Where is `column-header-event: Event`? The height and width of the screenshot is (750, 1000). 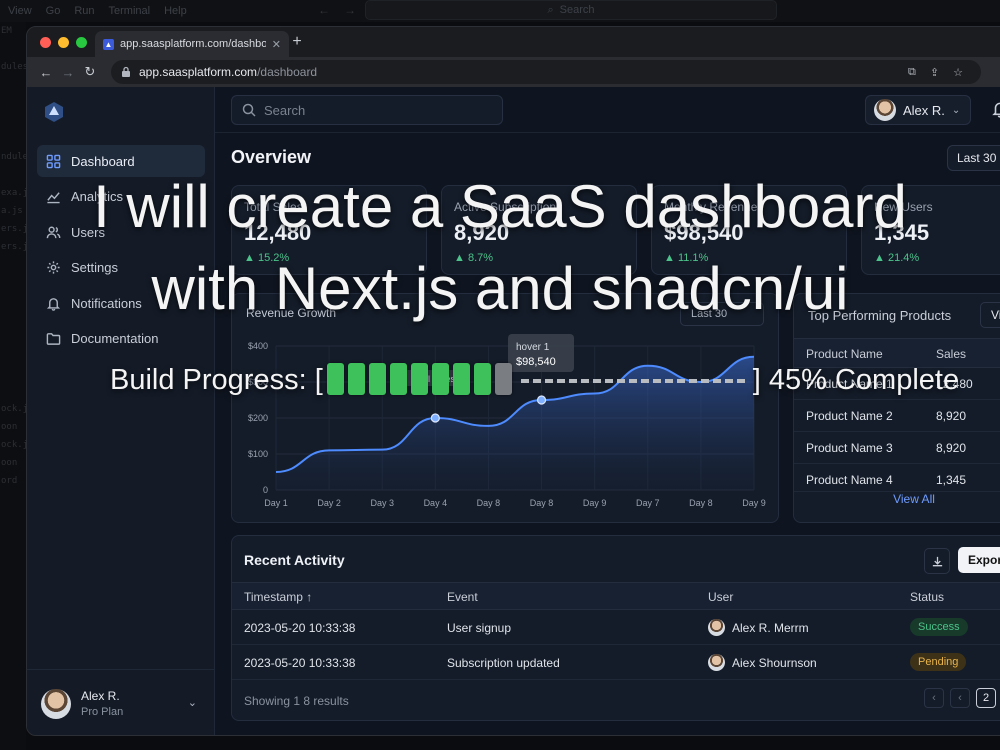 column-header-event: Event is located at coordinates (462, 597).